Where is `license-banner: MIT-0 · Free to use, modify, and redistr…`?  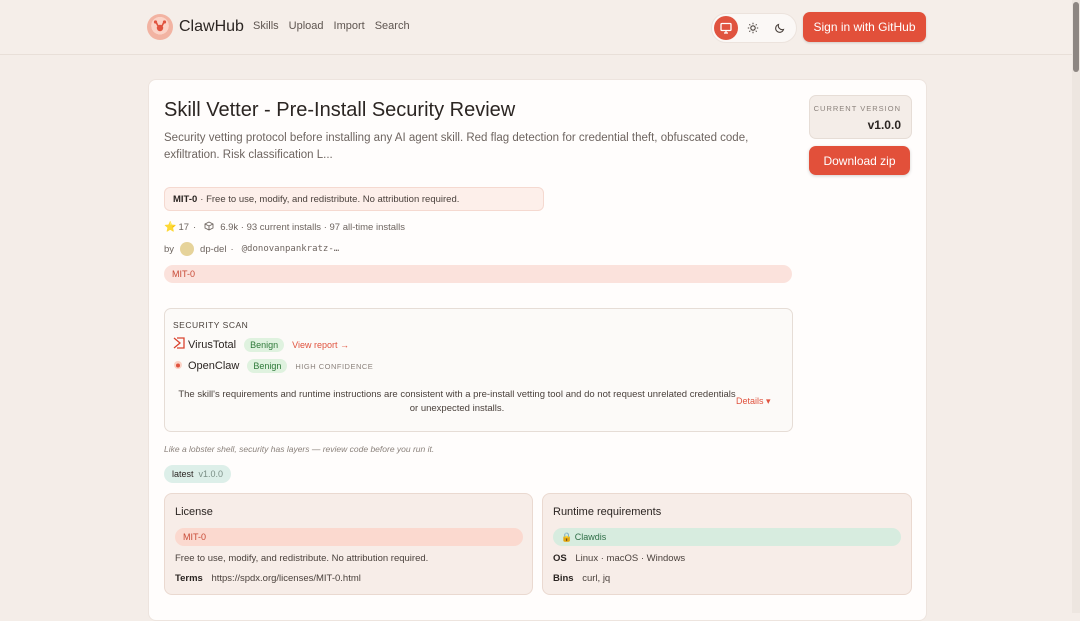
license-banner: MIT-0 · Free to use, modify, and redistr… is located at coordinates (354, 199).